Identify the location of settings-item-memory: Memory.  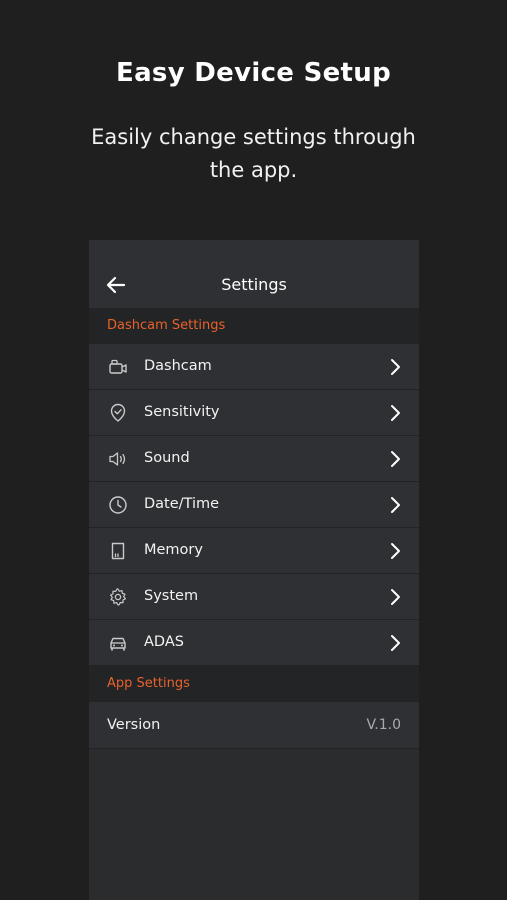
(254, 551).